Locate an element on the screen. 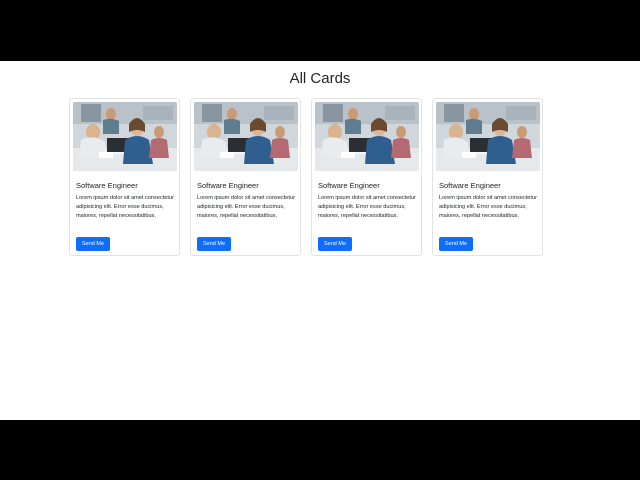 The width and height of the screenshot is (640, 480). letterbox-bottom is located at coordinates (320, 450).